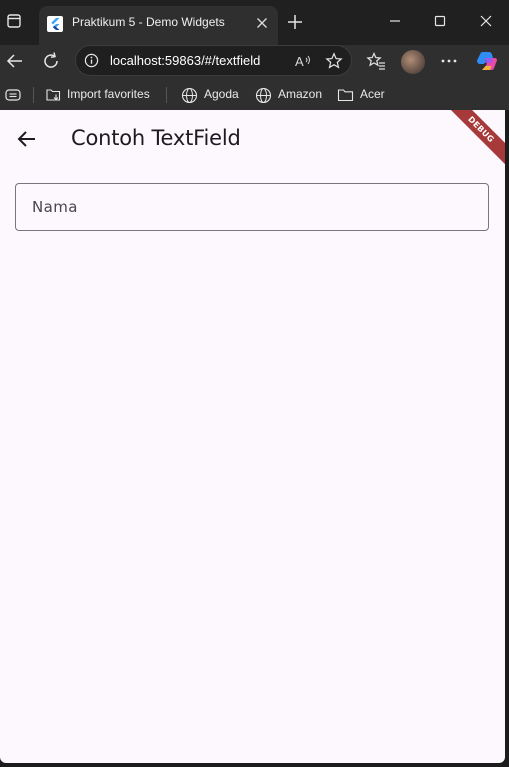 This screenshot has width=509, height=767. Describe the element at coordinates (299, 61) in the screenshot. I see `svg-text: A` at that location.